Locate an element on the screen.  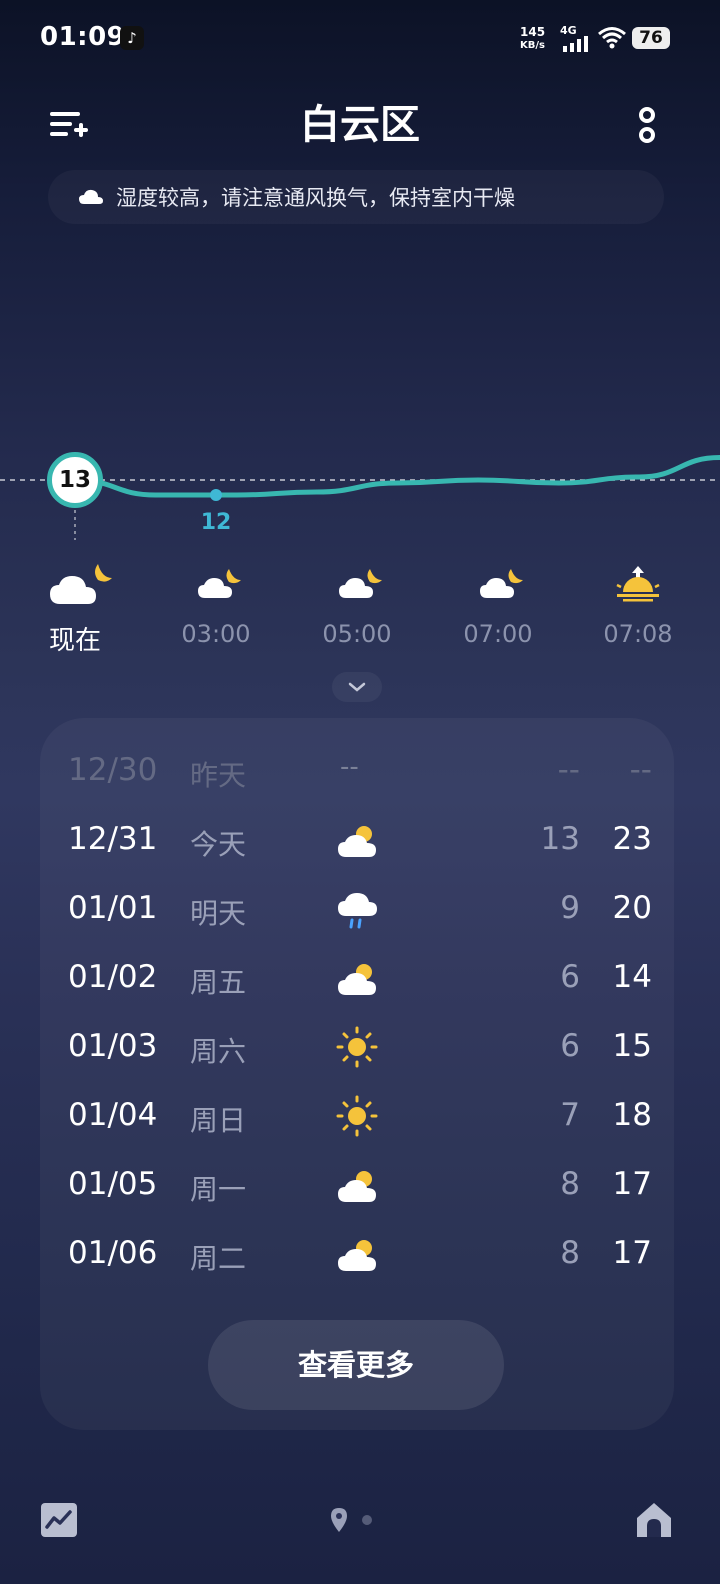
forecast-row: 01/01 明天 9 20 is located at coordinates (357, 910).